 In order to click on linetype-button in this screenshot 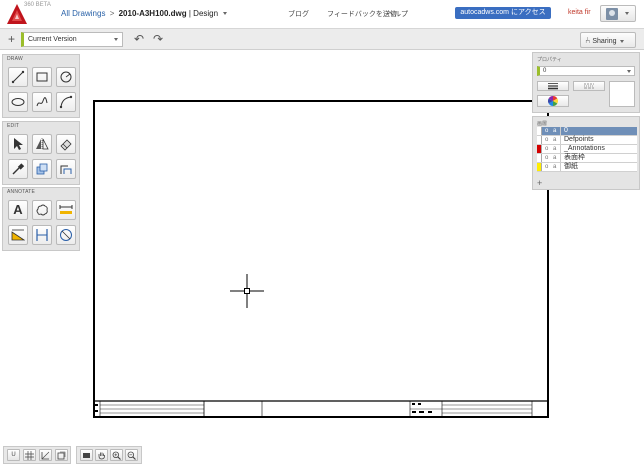, I will do `click(589, 86)`.